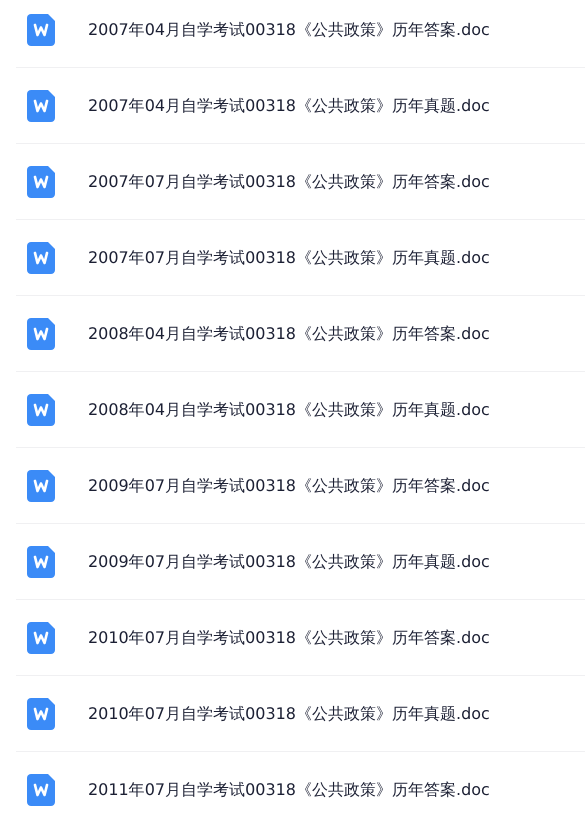 This screenshot has height=819, width=585. What do you see at coordinates (289, 790) in the screenshot?
I see `file-name: 2011年07月自学考试00318《公共政策》历年答案.doc` at bounding box center [289, 790].